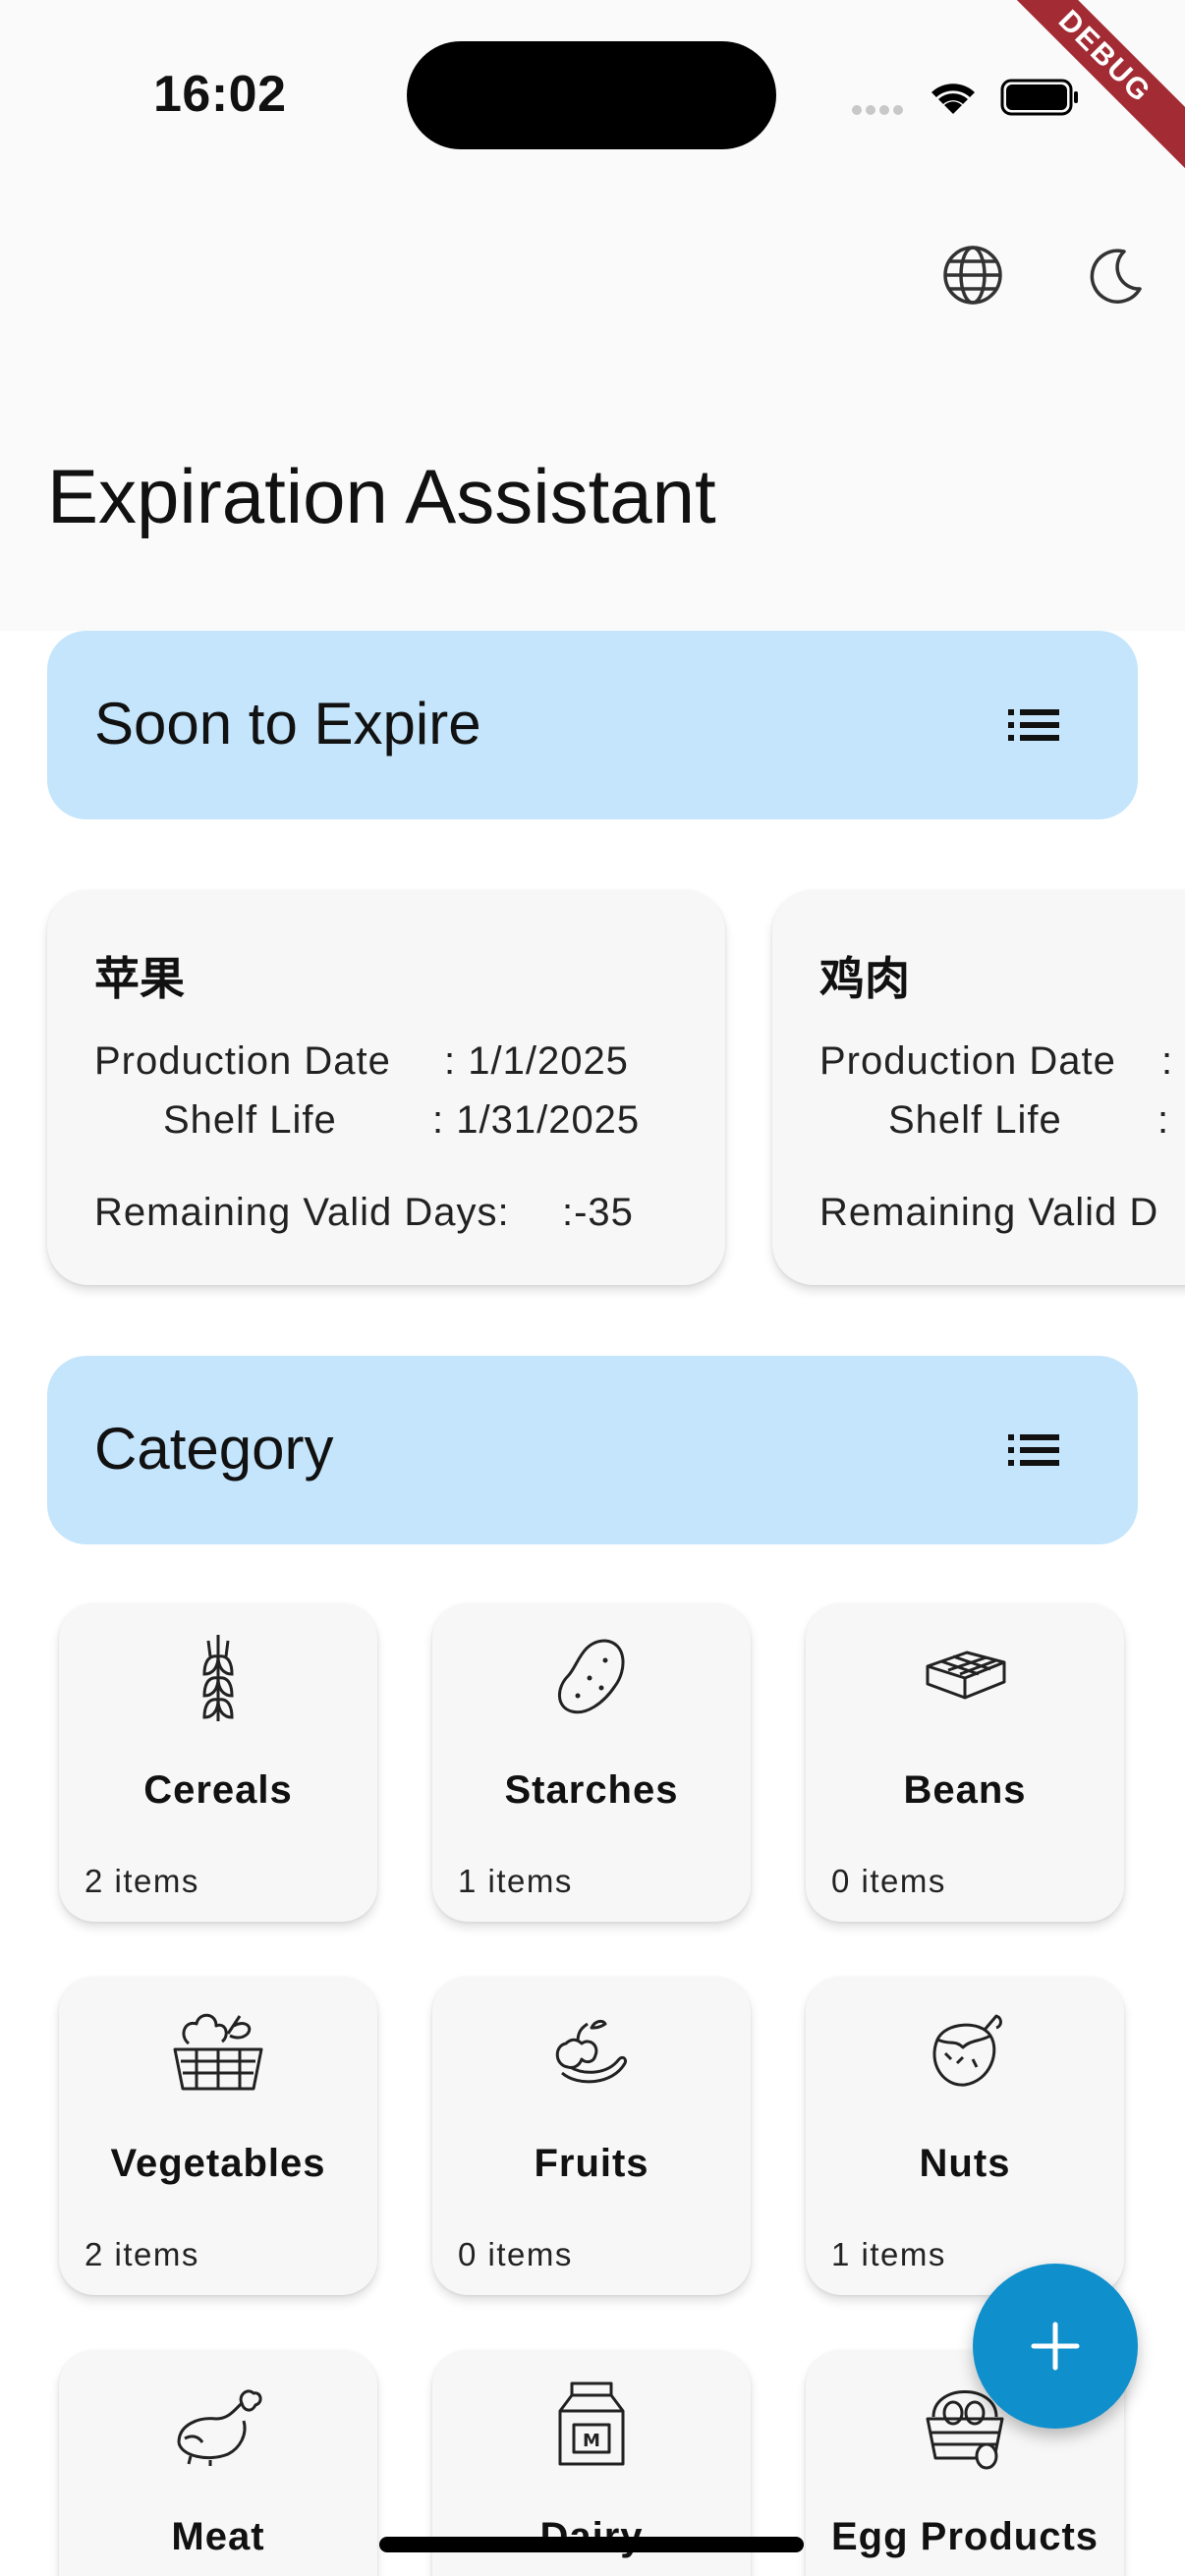 The height and width of the screenshot is (2576, 1185). Describe the element at coordinates (878, 110) in the screenshot. I see `cellular-signal-icon` at that location.